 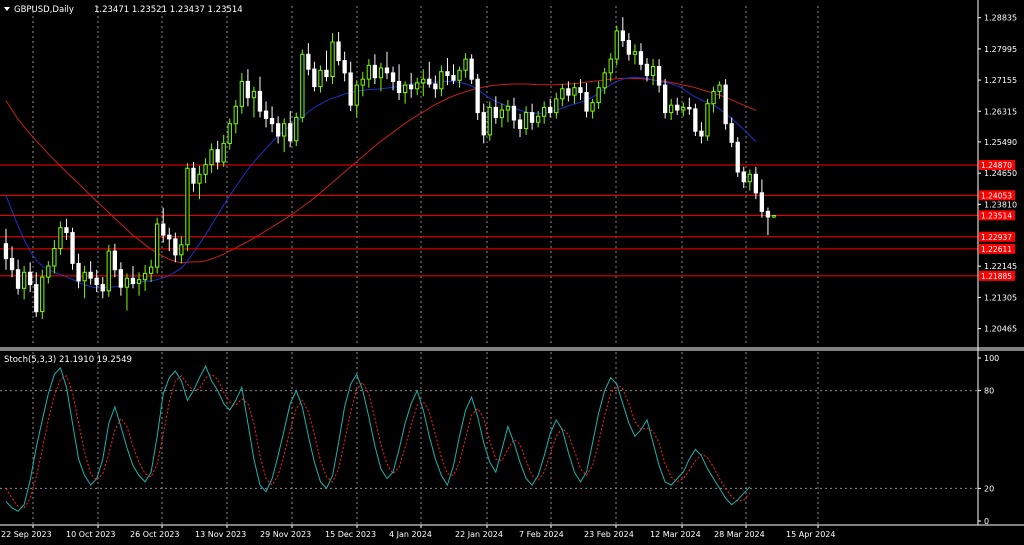 I want to click on price-tick-label: 1.20465, so click(x=1000, y=329).